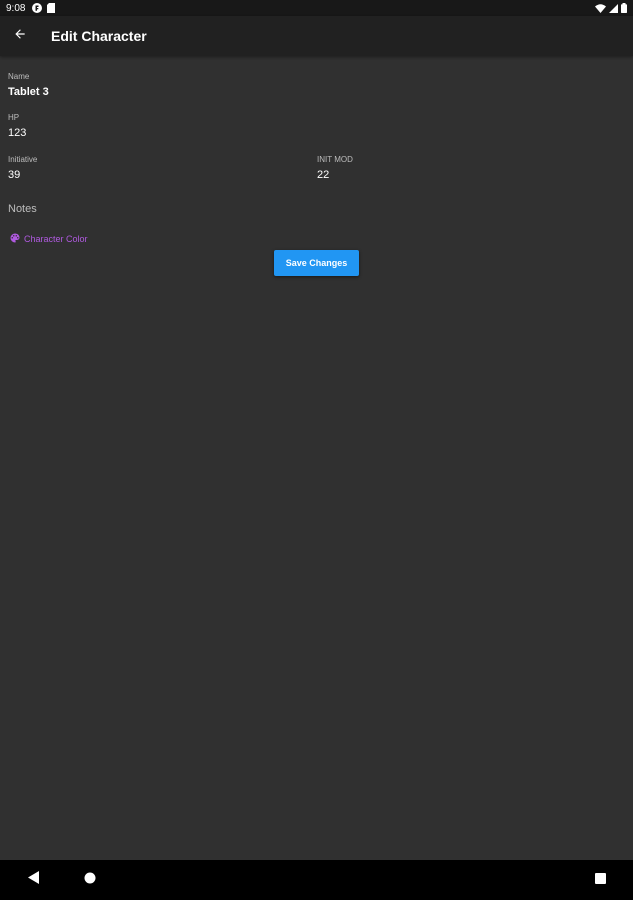 The image size is (633, 900). Describe the element at coordinates (37, 8) in the screenshot. I see `app-notification-icon` at that location.